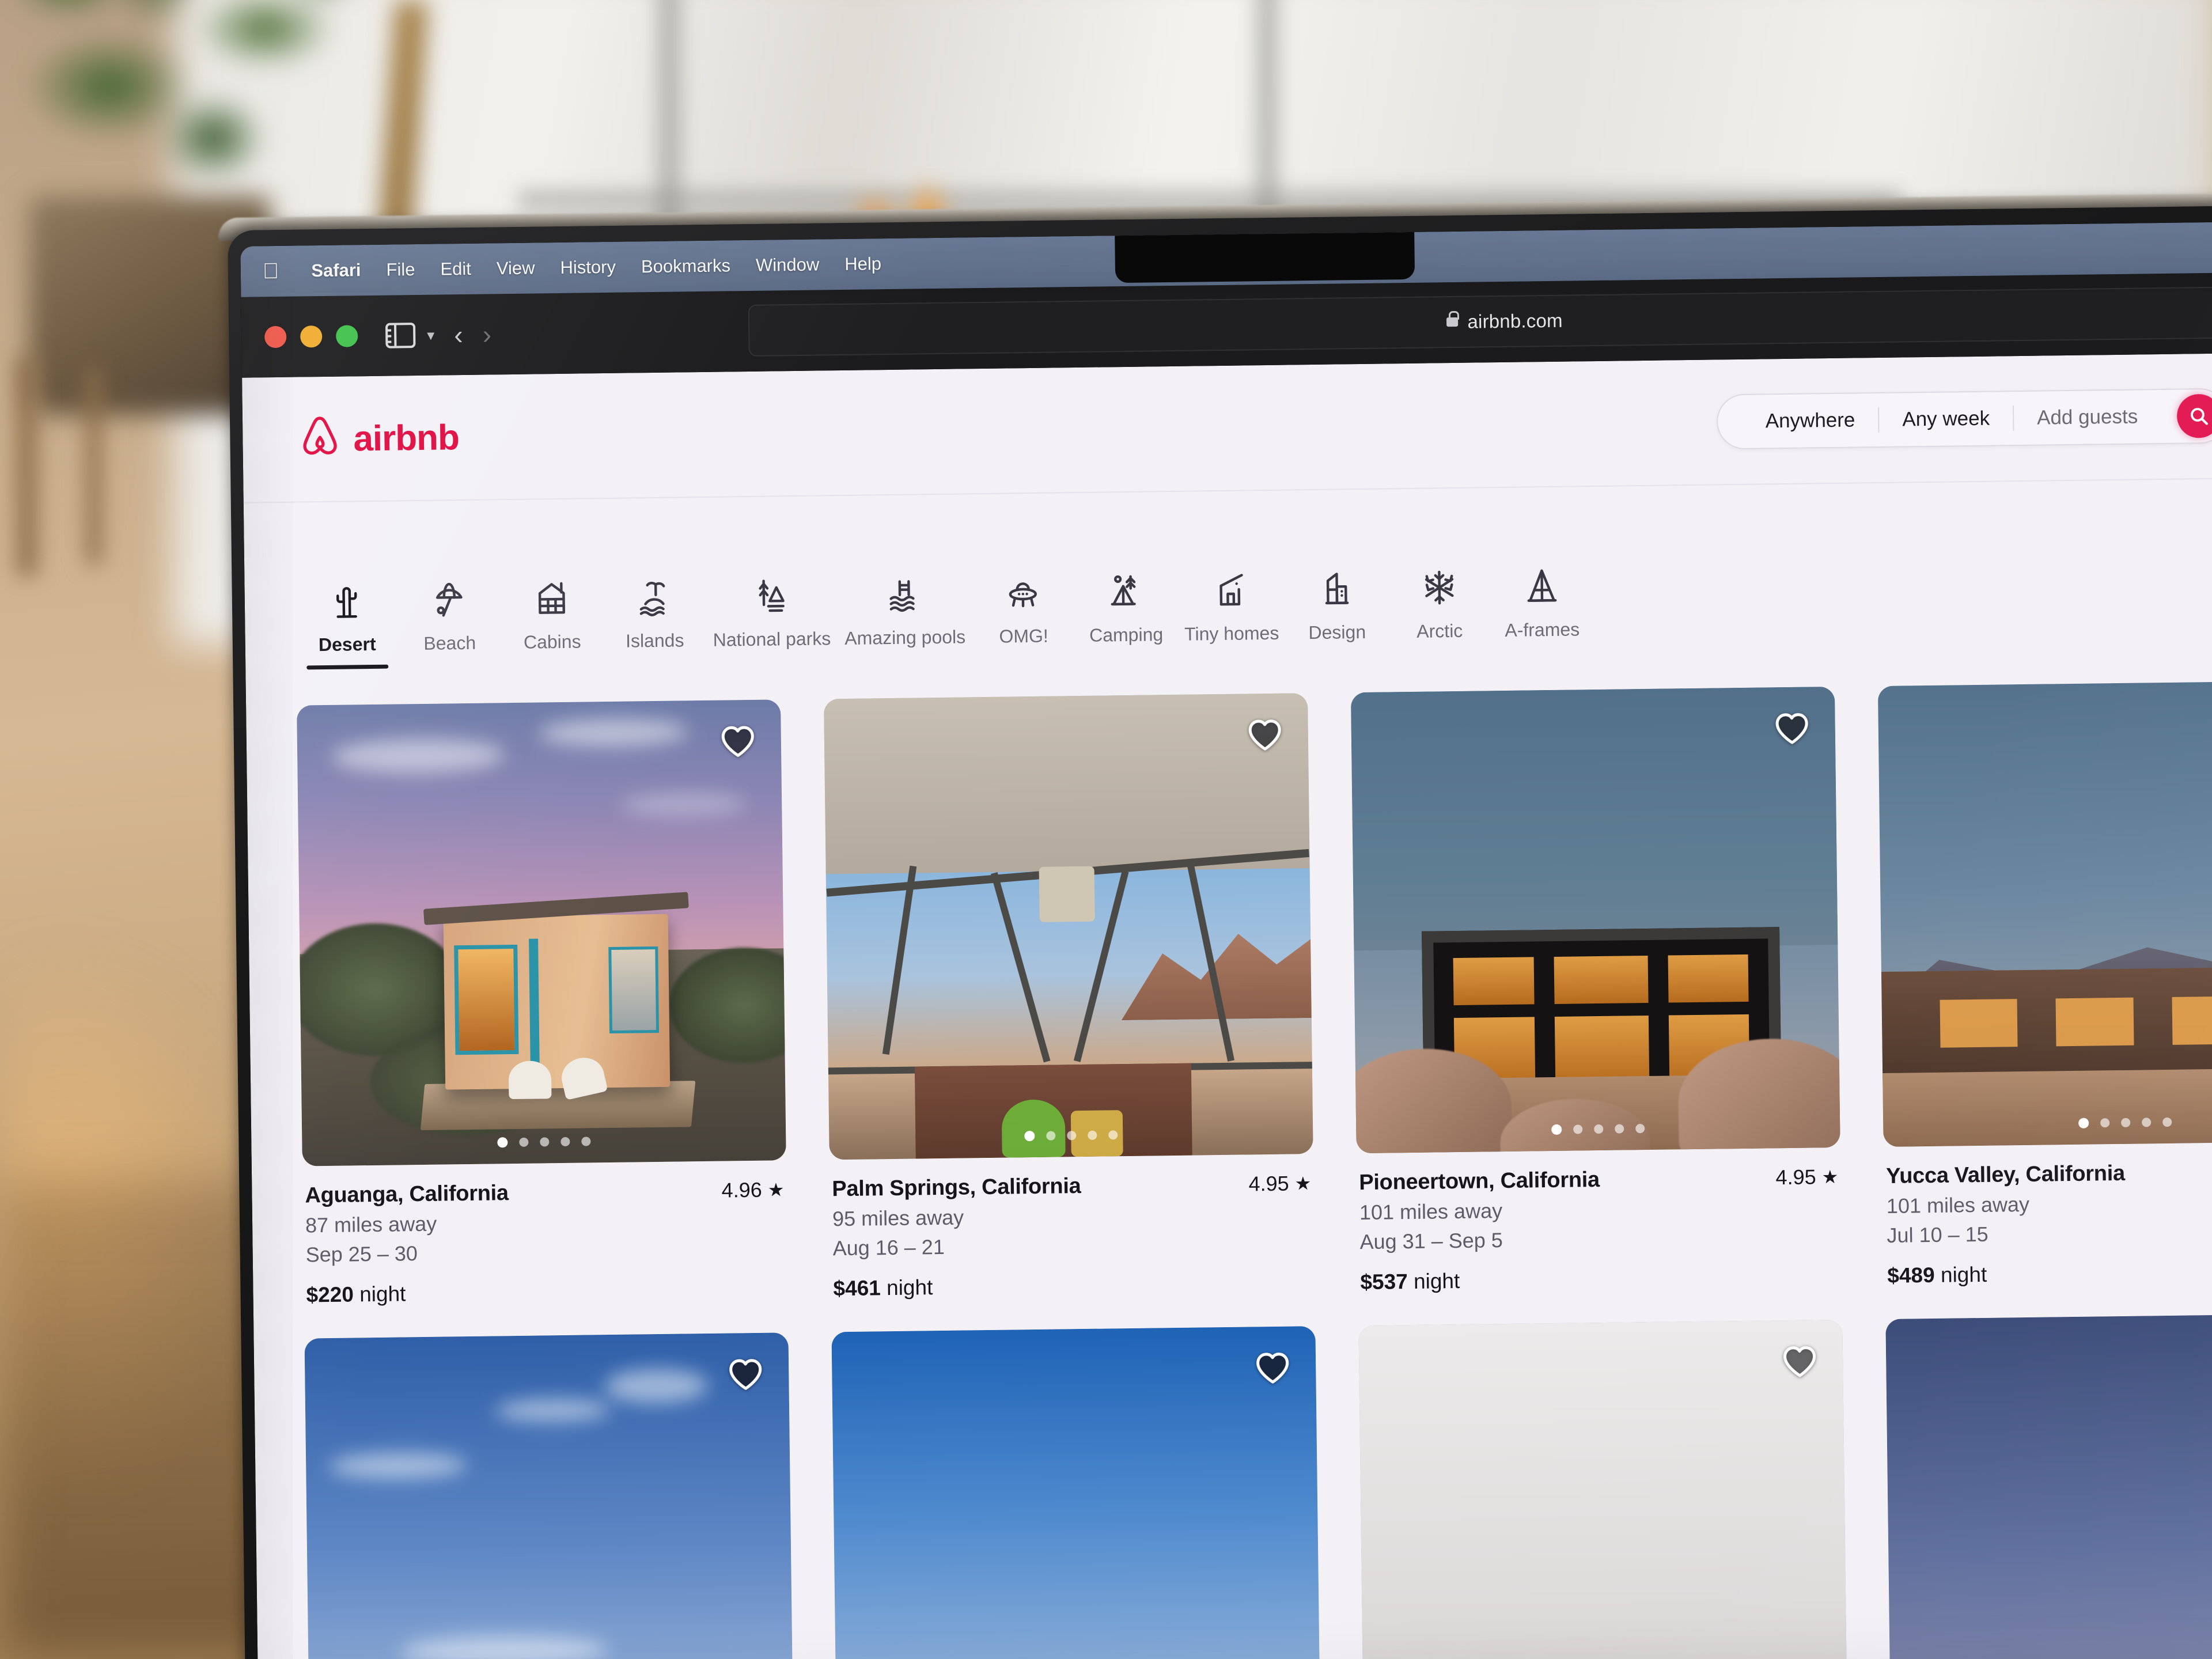 This screenshot has height=1659, width=2212. I want to click on address-bar: airbnb.com, so click(1480, 321).